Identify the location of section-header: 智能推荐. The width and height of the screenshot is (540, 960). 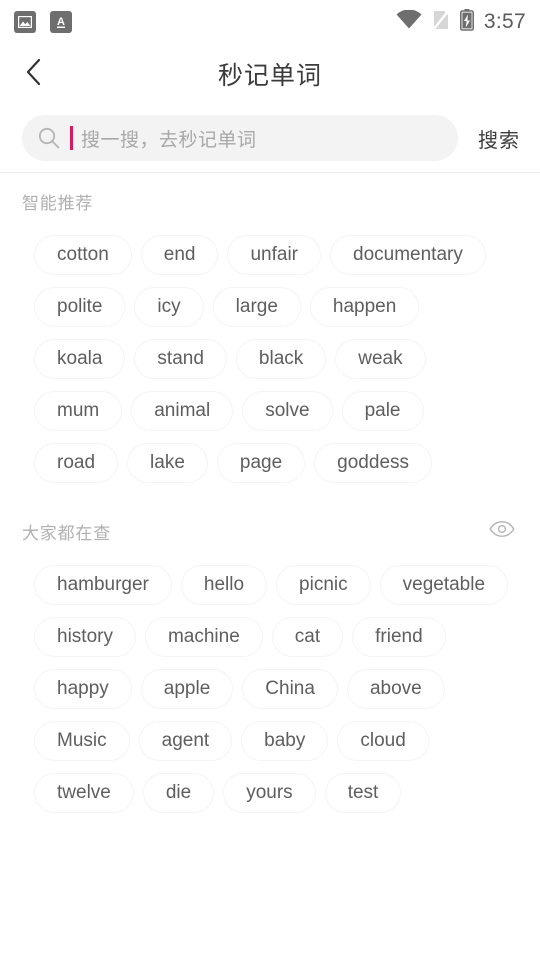
(270, 201).